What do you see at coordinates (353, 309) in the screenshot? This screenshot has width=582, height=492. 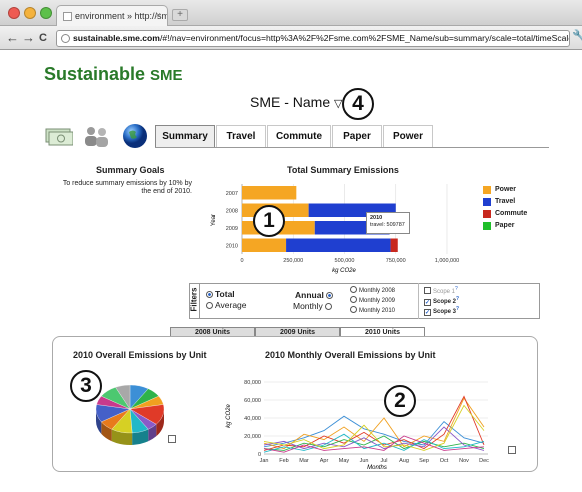 I see `radio-icon` at bounding box center [353, 309].